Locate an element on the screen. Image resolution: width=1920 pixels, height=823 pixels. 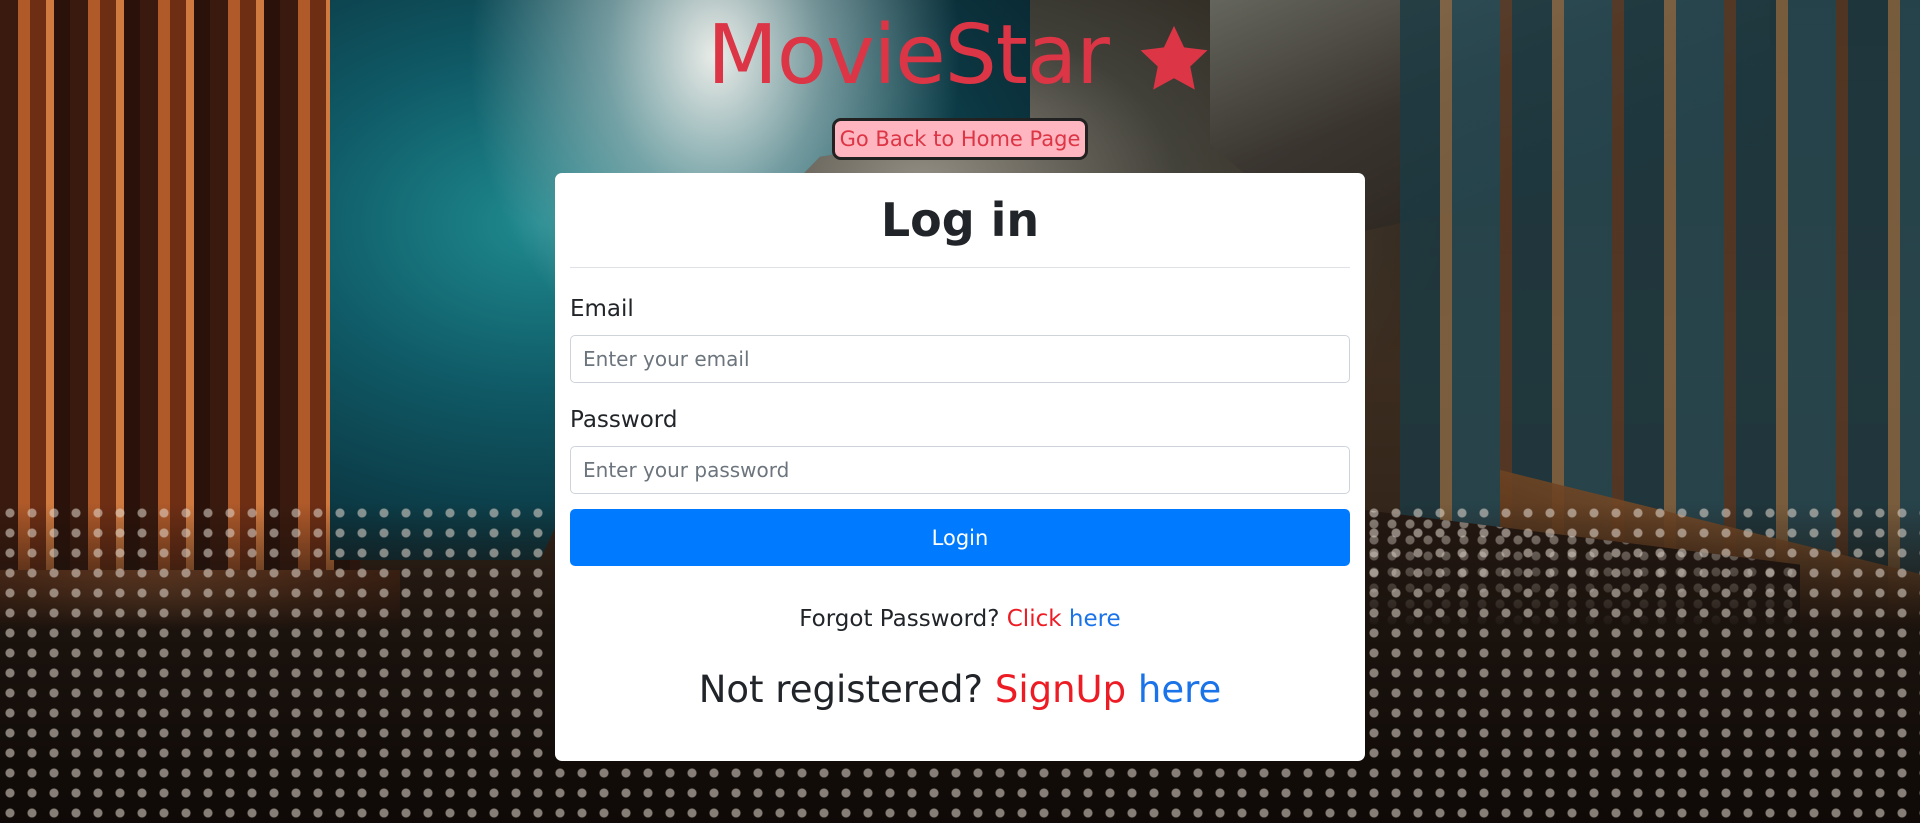
not-registered-text: Not registered? is located at coordinates (841, 689).